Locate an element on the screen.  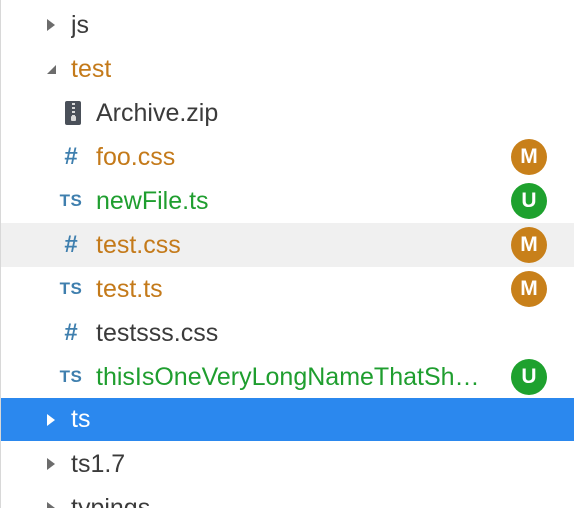
file-label: newFile.ts is located at coordinates (152, 201).